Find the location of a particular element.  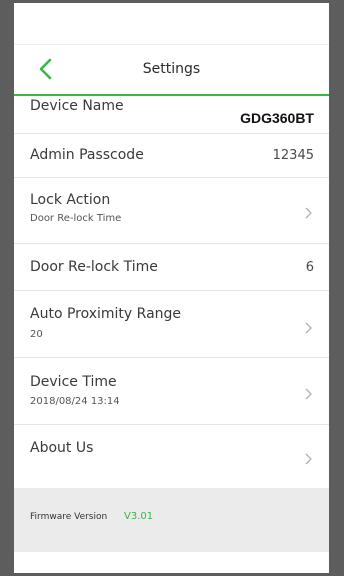

firmware-footer: Firmware Version V3.01 is located at coordinates (171, 520).